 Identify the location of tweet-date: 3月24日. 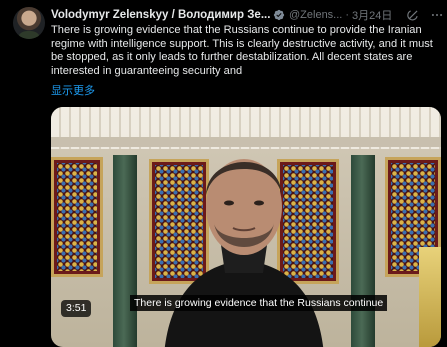
(372, 15).